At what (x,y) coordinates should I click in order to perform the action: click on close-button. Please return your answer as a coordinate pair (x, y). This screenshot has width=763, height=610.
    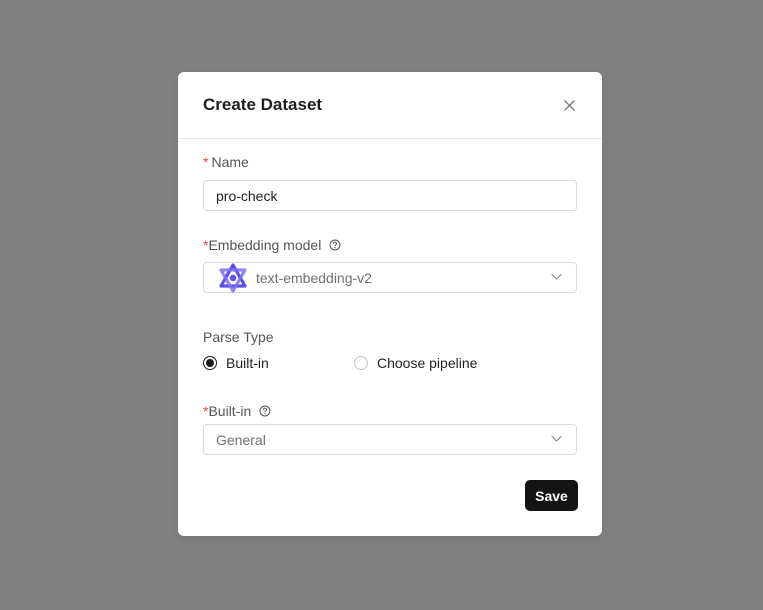
    Looking at the image, I should click on (569, 105).